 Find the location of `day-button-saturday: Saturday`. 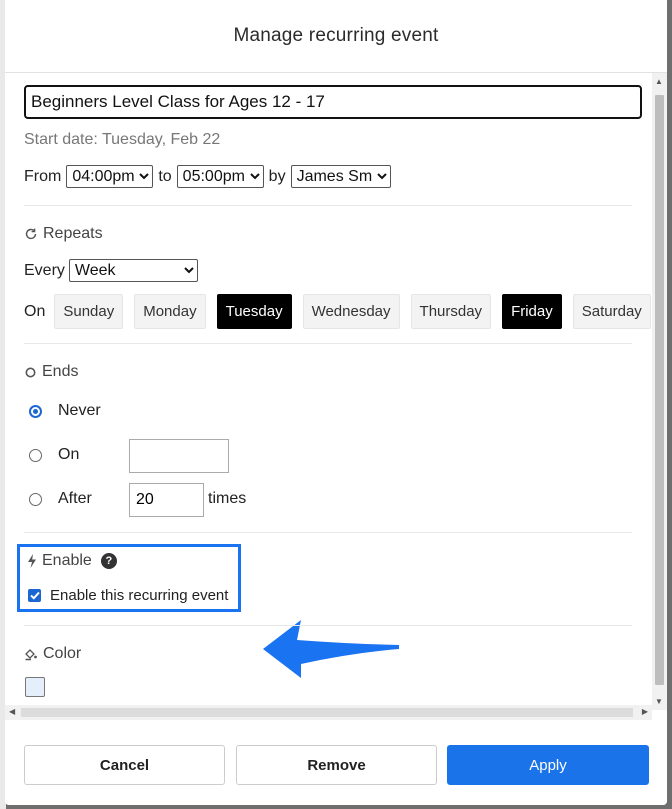

day-button-saturday: Saturday is located at coordinates (611, 311).